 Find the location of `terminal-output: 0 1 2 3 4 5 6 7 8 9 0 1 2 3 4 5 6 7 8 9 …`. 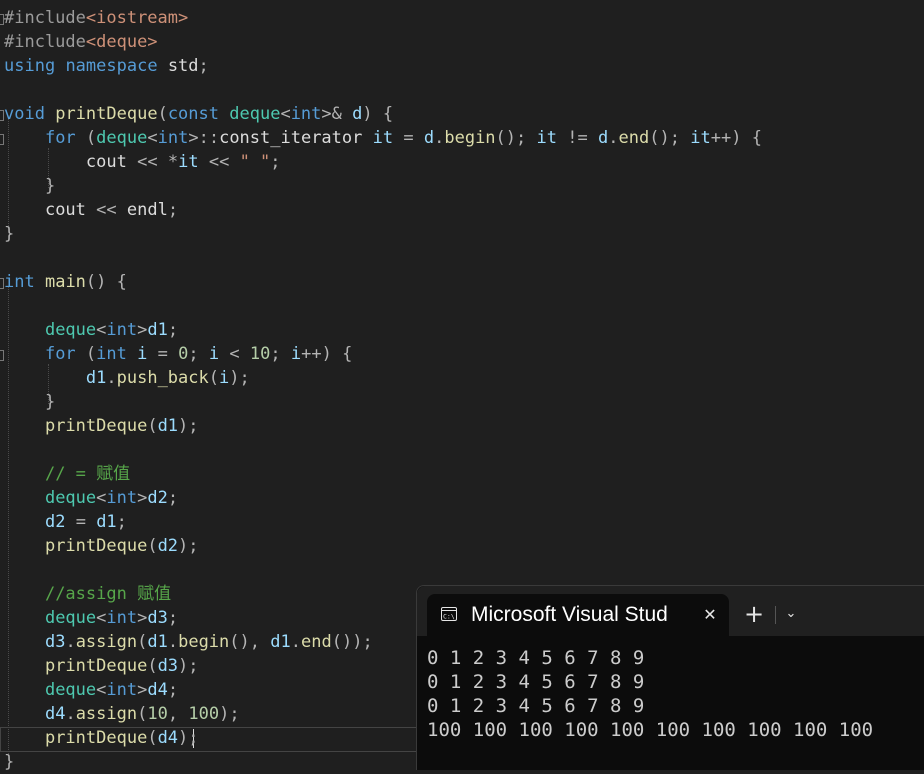

terminal-output: 0 1 2 3 4 5 6 7 8 9 0 1 2 3 4 5 6 7 8 9 … is located at coordinates (675, 694).